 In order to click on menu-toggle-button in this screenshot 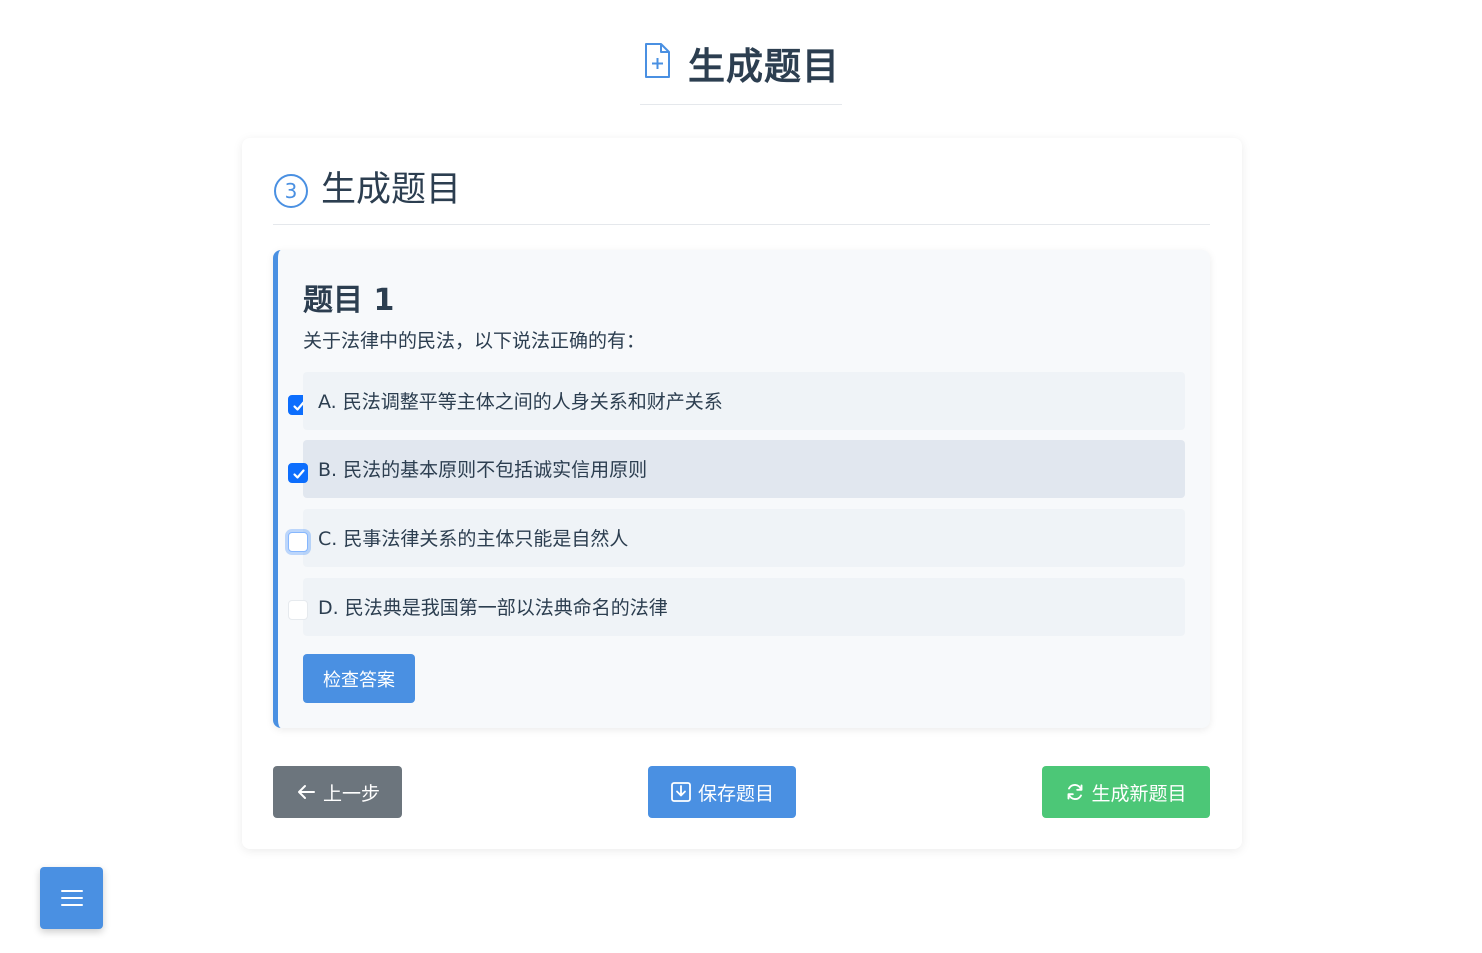, I will do `click(71, 898)`.